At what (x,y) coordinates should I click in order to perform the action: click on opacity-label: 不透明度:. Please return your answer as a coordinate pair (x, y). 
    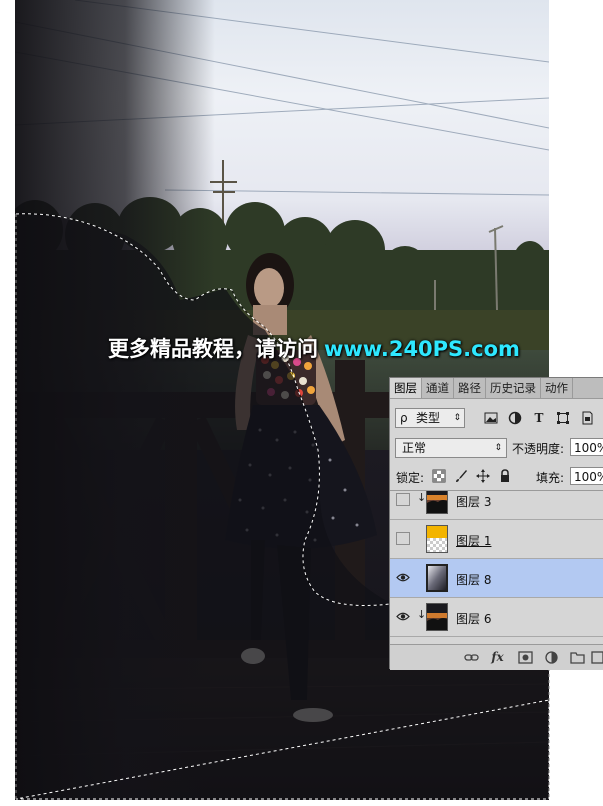
    Looking at the image, I should click on (538, 449).